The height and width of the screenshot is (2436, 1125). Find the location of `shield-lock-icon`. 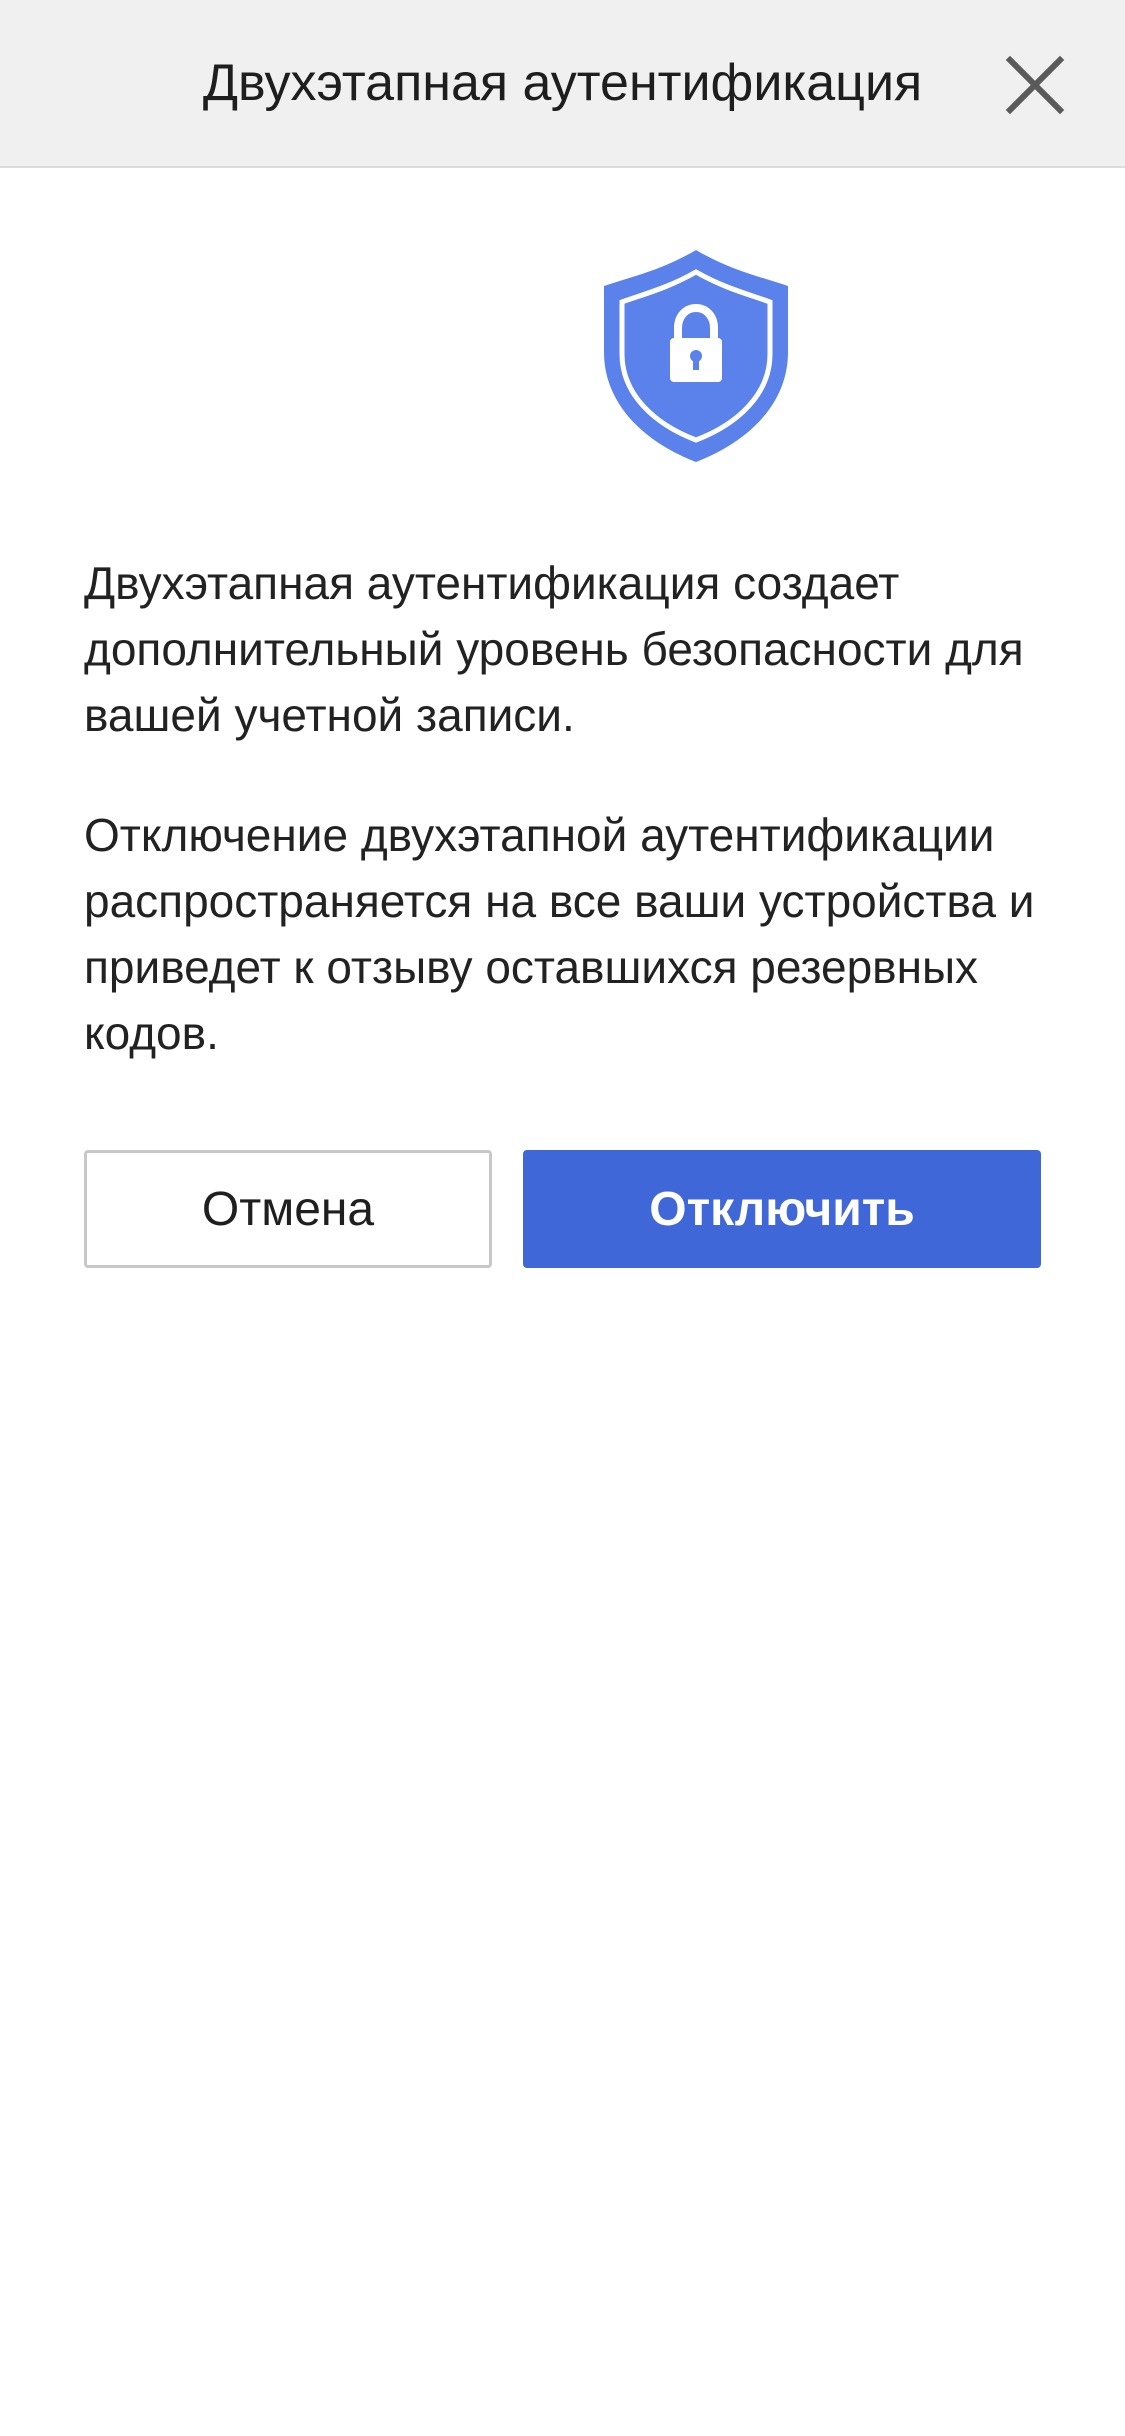

shield-lock-icon is located at coordinates (696, 356).